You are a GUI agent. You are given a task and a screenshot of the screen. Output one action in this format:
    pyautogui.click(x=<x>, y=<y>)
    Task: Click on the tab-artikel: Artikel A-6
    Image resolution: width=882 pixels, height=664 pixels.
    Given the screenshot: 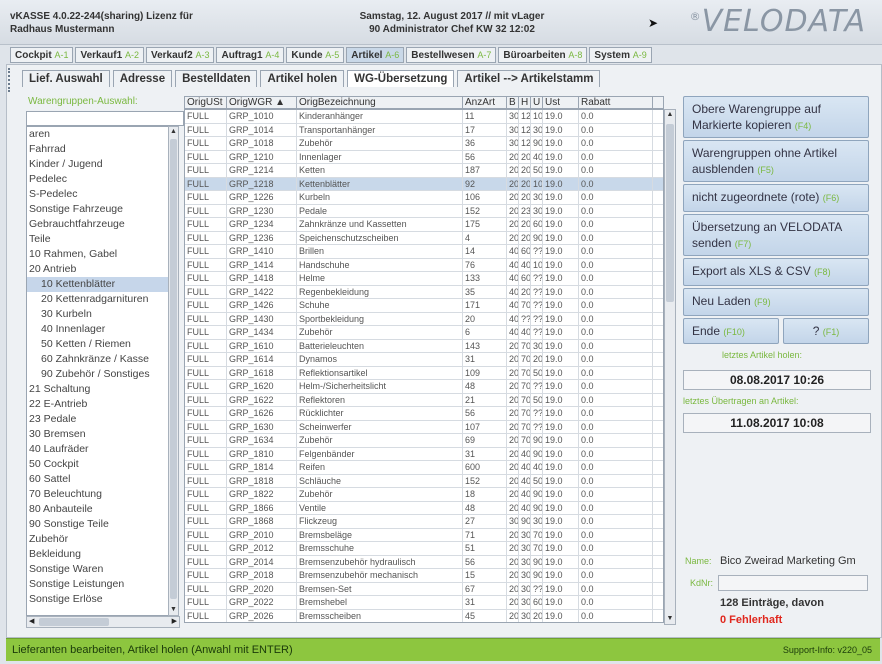 What is the action you would take?
    pyautogui.click(x=375, y=55)
    